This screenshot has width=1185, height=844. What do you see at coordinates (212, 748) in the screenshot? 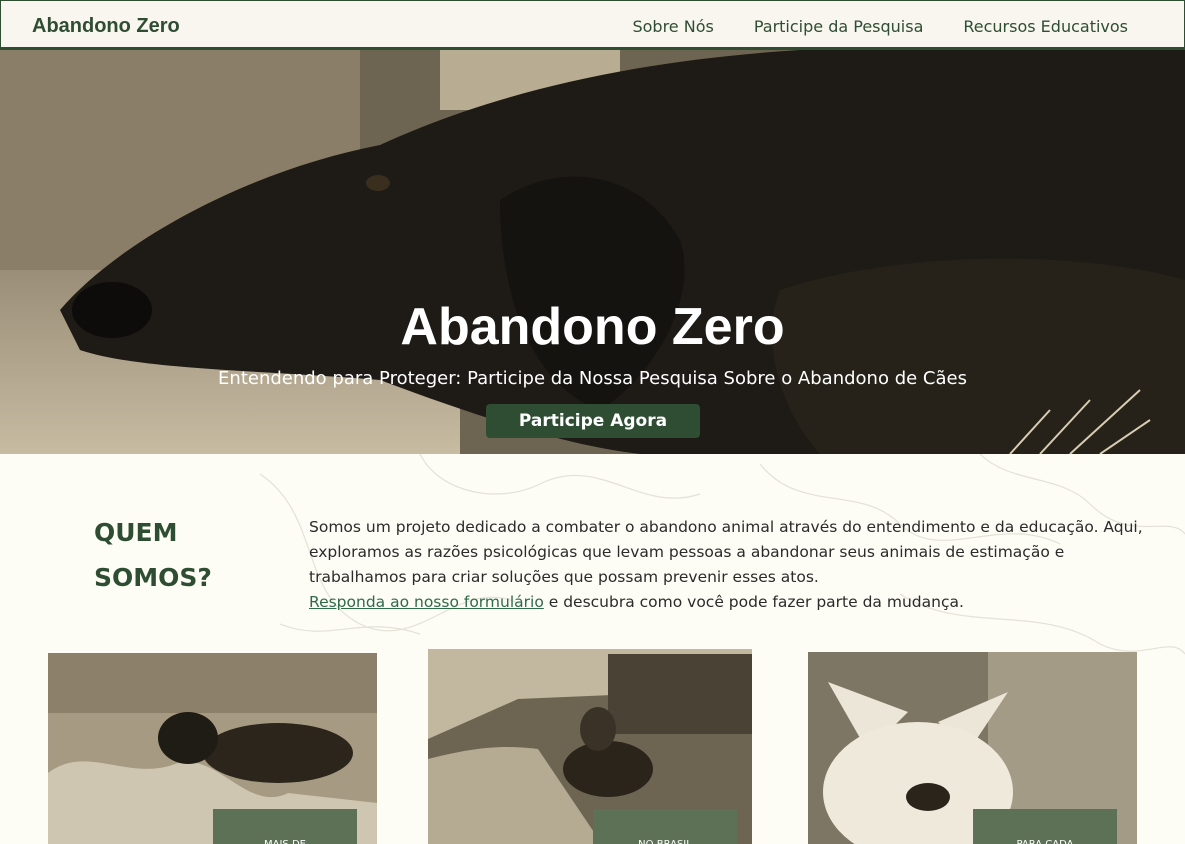
I see `stat-card-1: MAIS DE` at bounding box center [212, 748].